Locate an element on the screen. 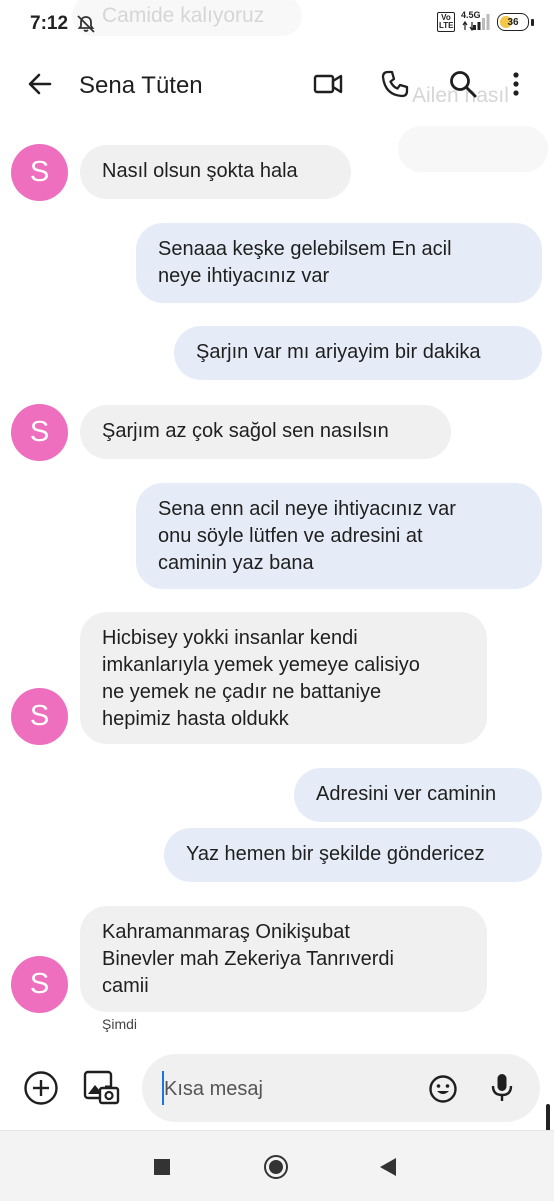  search-icon is located at coordinates (463, 84).